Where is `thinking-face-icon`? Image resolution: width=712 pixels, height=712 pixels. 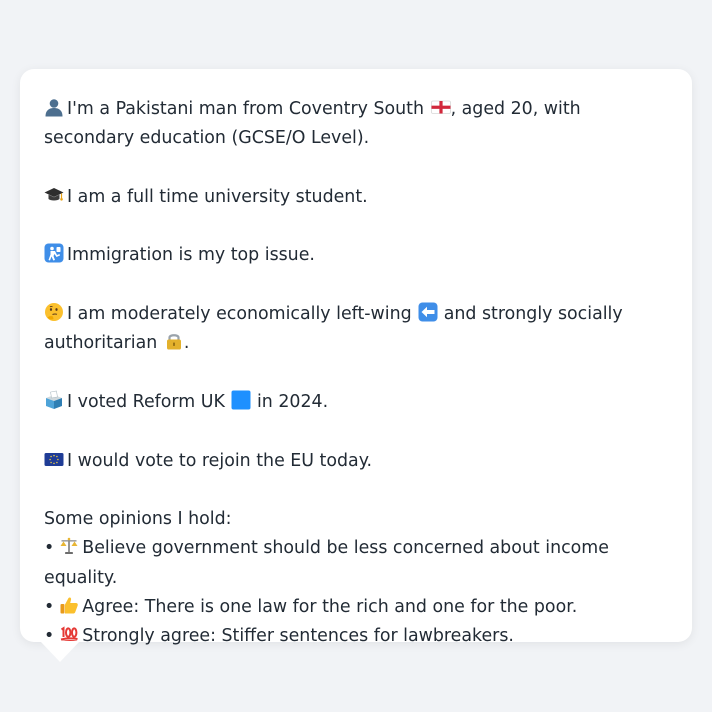
thinking-face-icon is located at coordinates (54, 312).